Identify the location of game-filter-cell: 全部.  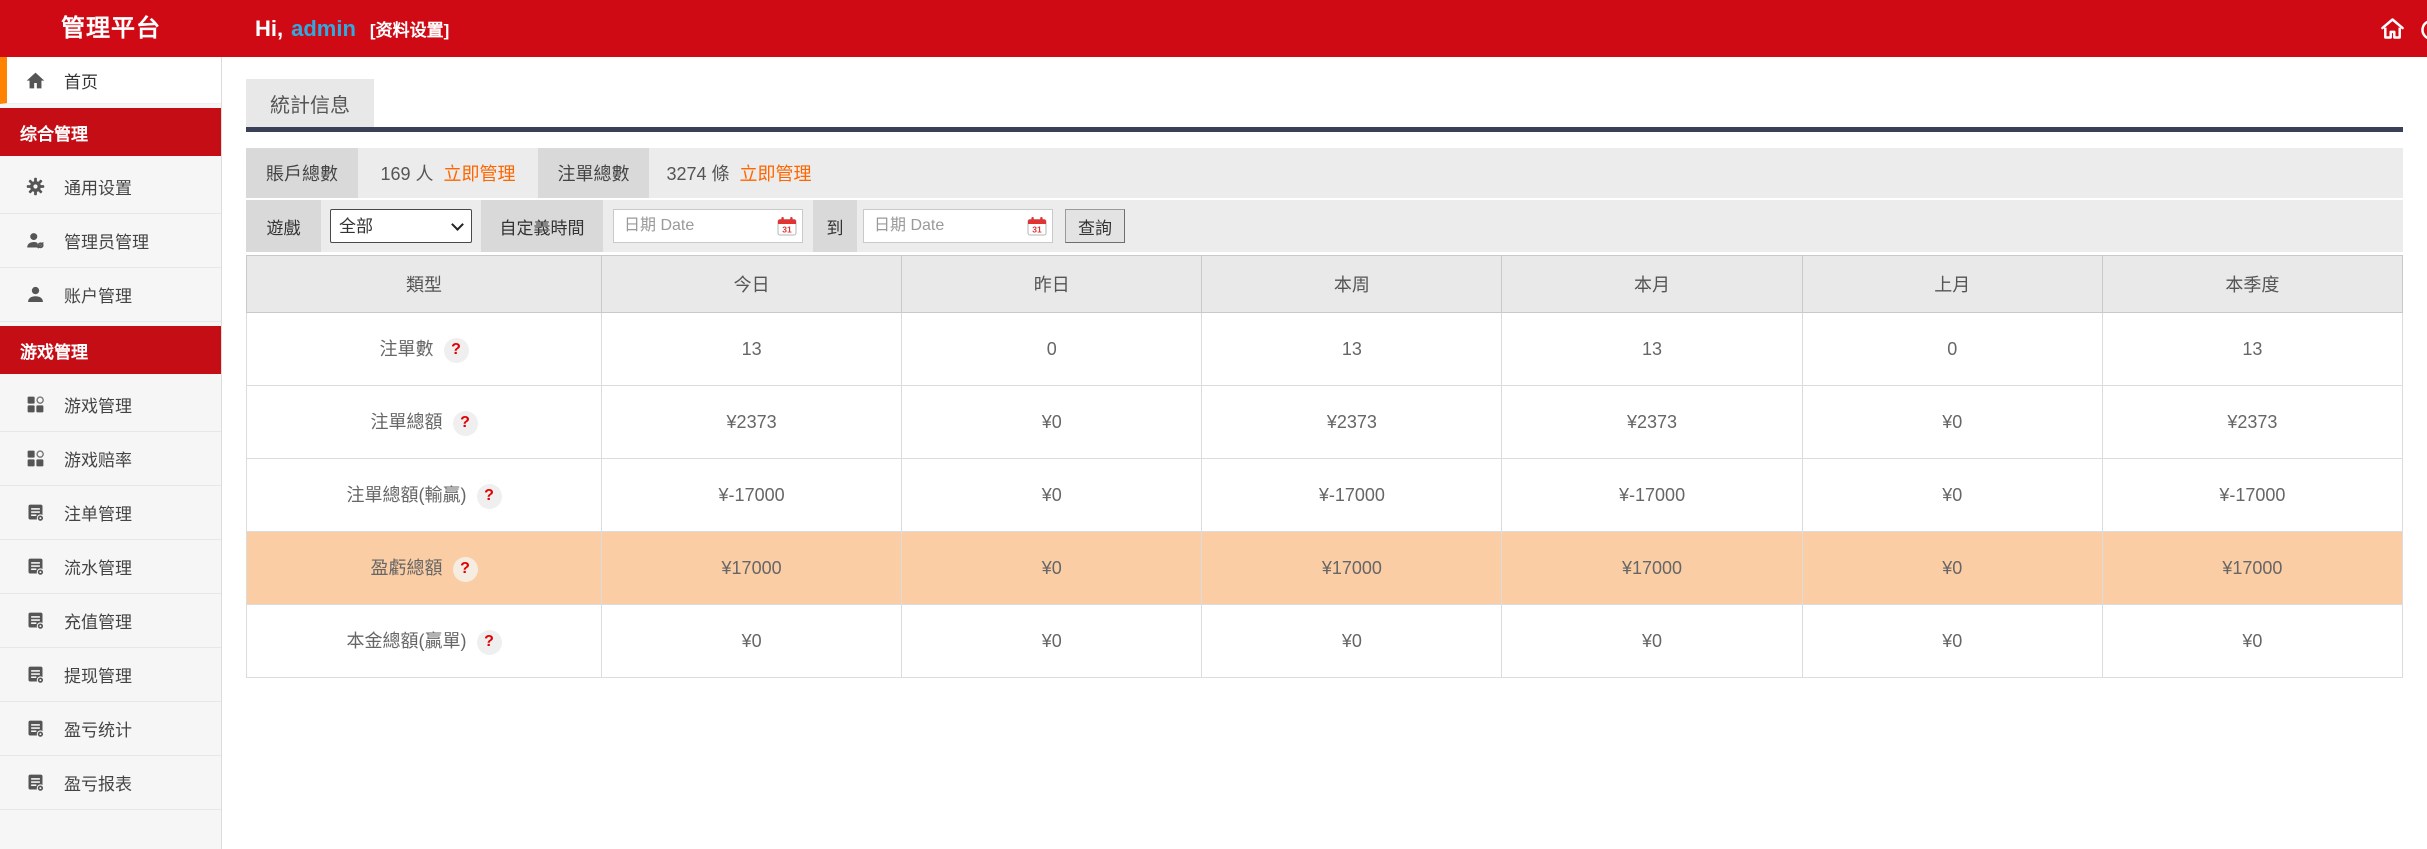
(401, 226).